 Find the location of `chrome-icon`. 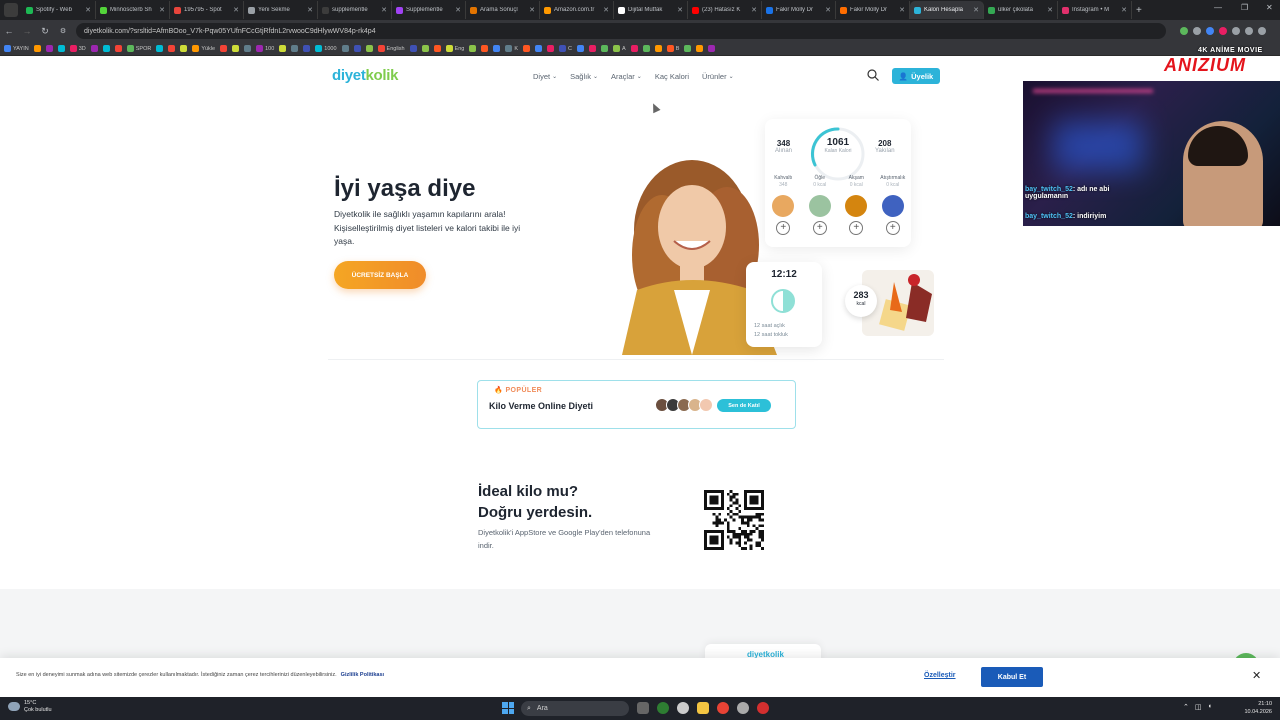

chrome-icon is located at coordinates (723, 708).